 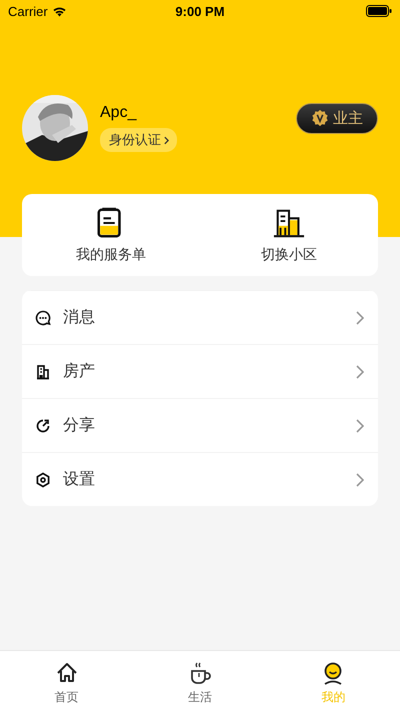 What do you see at coordinates (66, 673) in the screenshot?
I see `house-icon` at bounding box center [66, 673].